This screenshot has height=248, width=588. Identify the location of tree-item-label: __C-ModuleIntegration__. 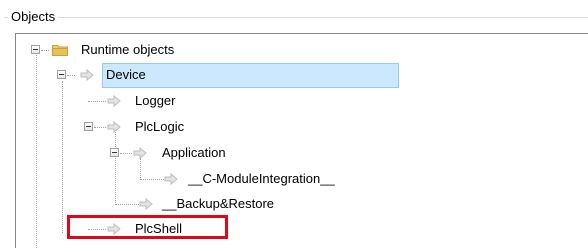
(261, 178).